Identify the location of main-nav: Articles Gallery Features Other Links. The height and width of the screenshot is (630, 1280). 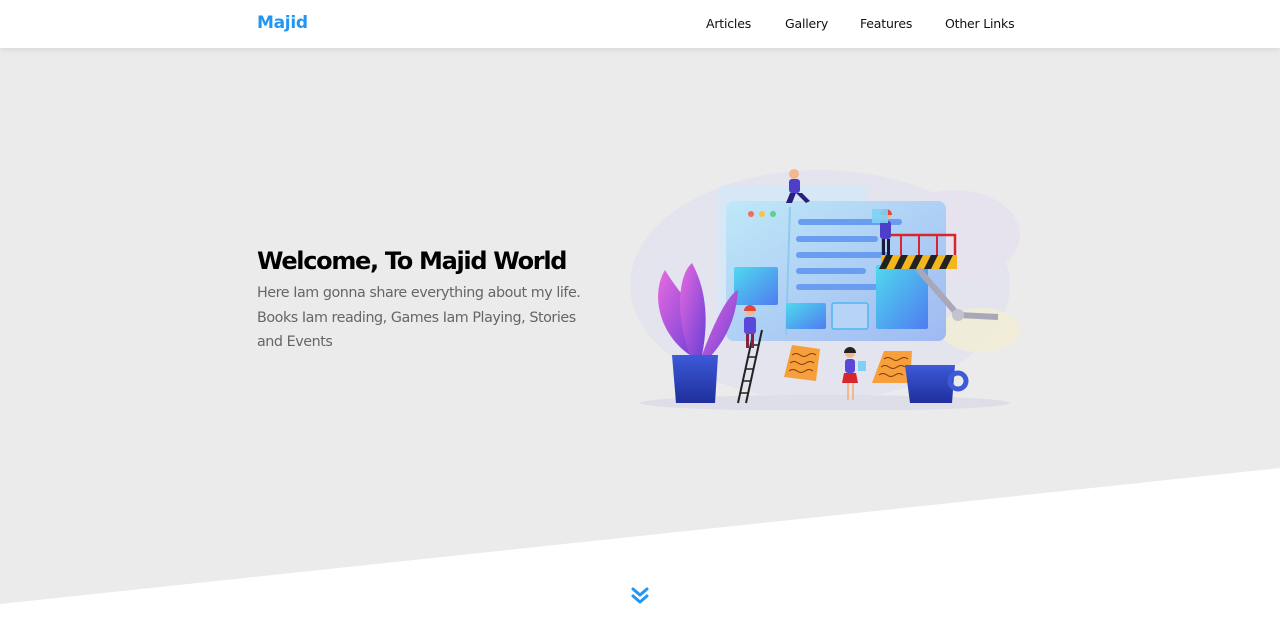
(640, 26).